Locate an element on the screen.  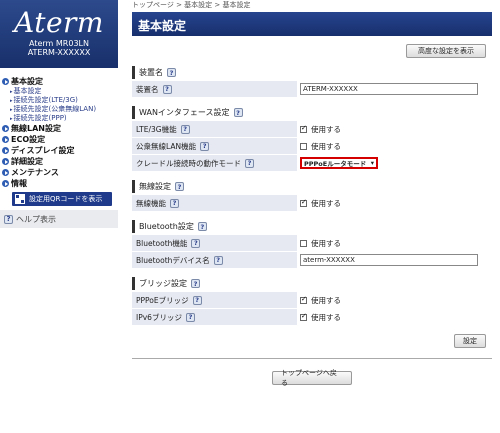
chevron-down-icon: ▾ is located at coordinates (372, 163).